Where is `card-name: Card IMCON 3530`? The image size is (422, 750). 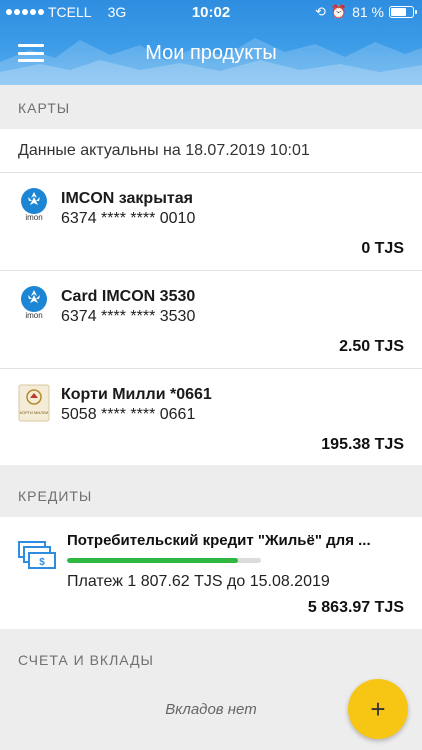 card-name: Card IMCON 3530 is located at coordinates (128, 296).